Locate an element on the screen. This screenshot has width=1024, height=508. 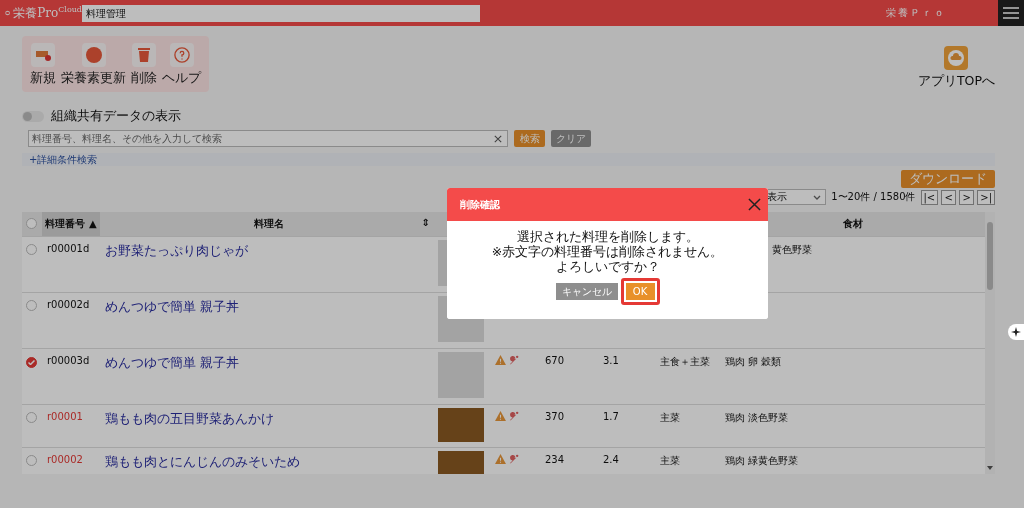
user-name: 栄養Ｐｒｏ is located at coordinates (916, 13).